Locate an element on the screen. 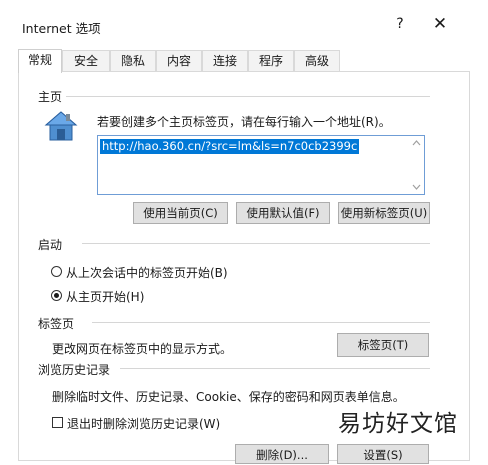 This screenshot has height=465, width=488. close-button: ✕ is located at coordinates (440, 24).